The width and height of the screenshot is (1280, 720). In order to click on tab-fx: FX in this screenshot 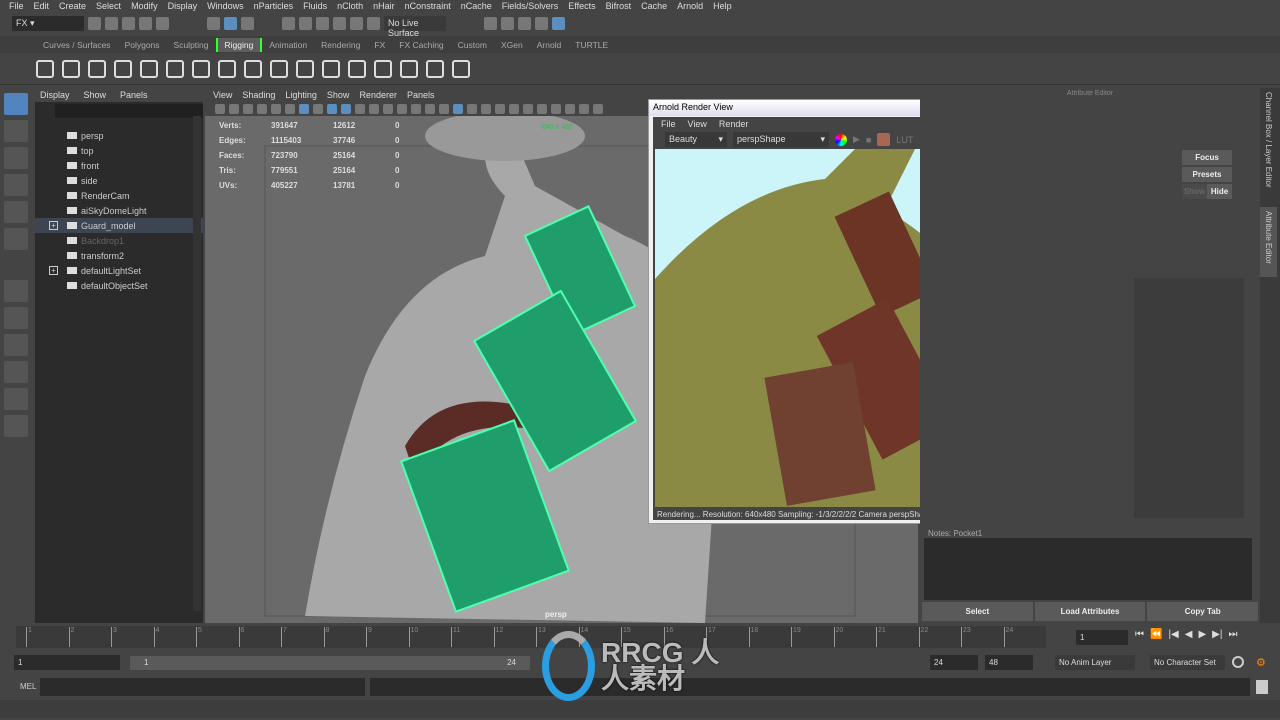, I will do `click(379, 45)`.